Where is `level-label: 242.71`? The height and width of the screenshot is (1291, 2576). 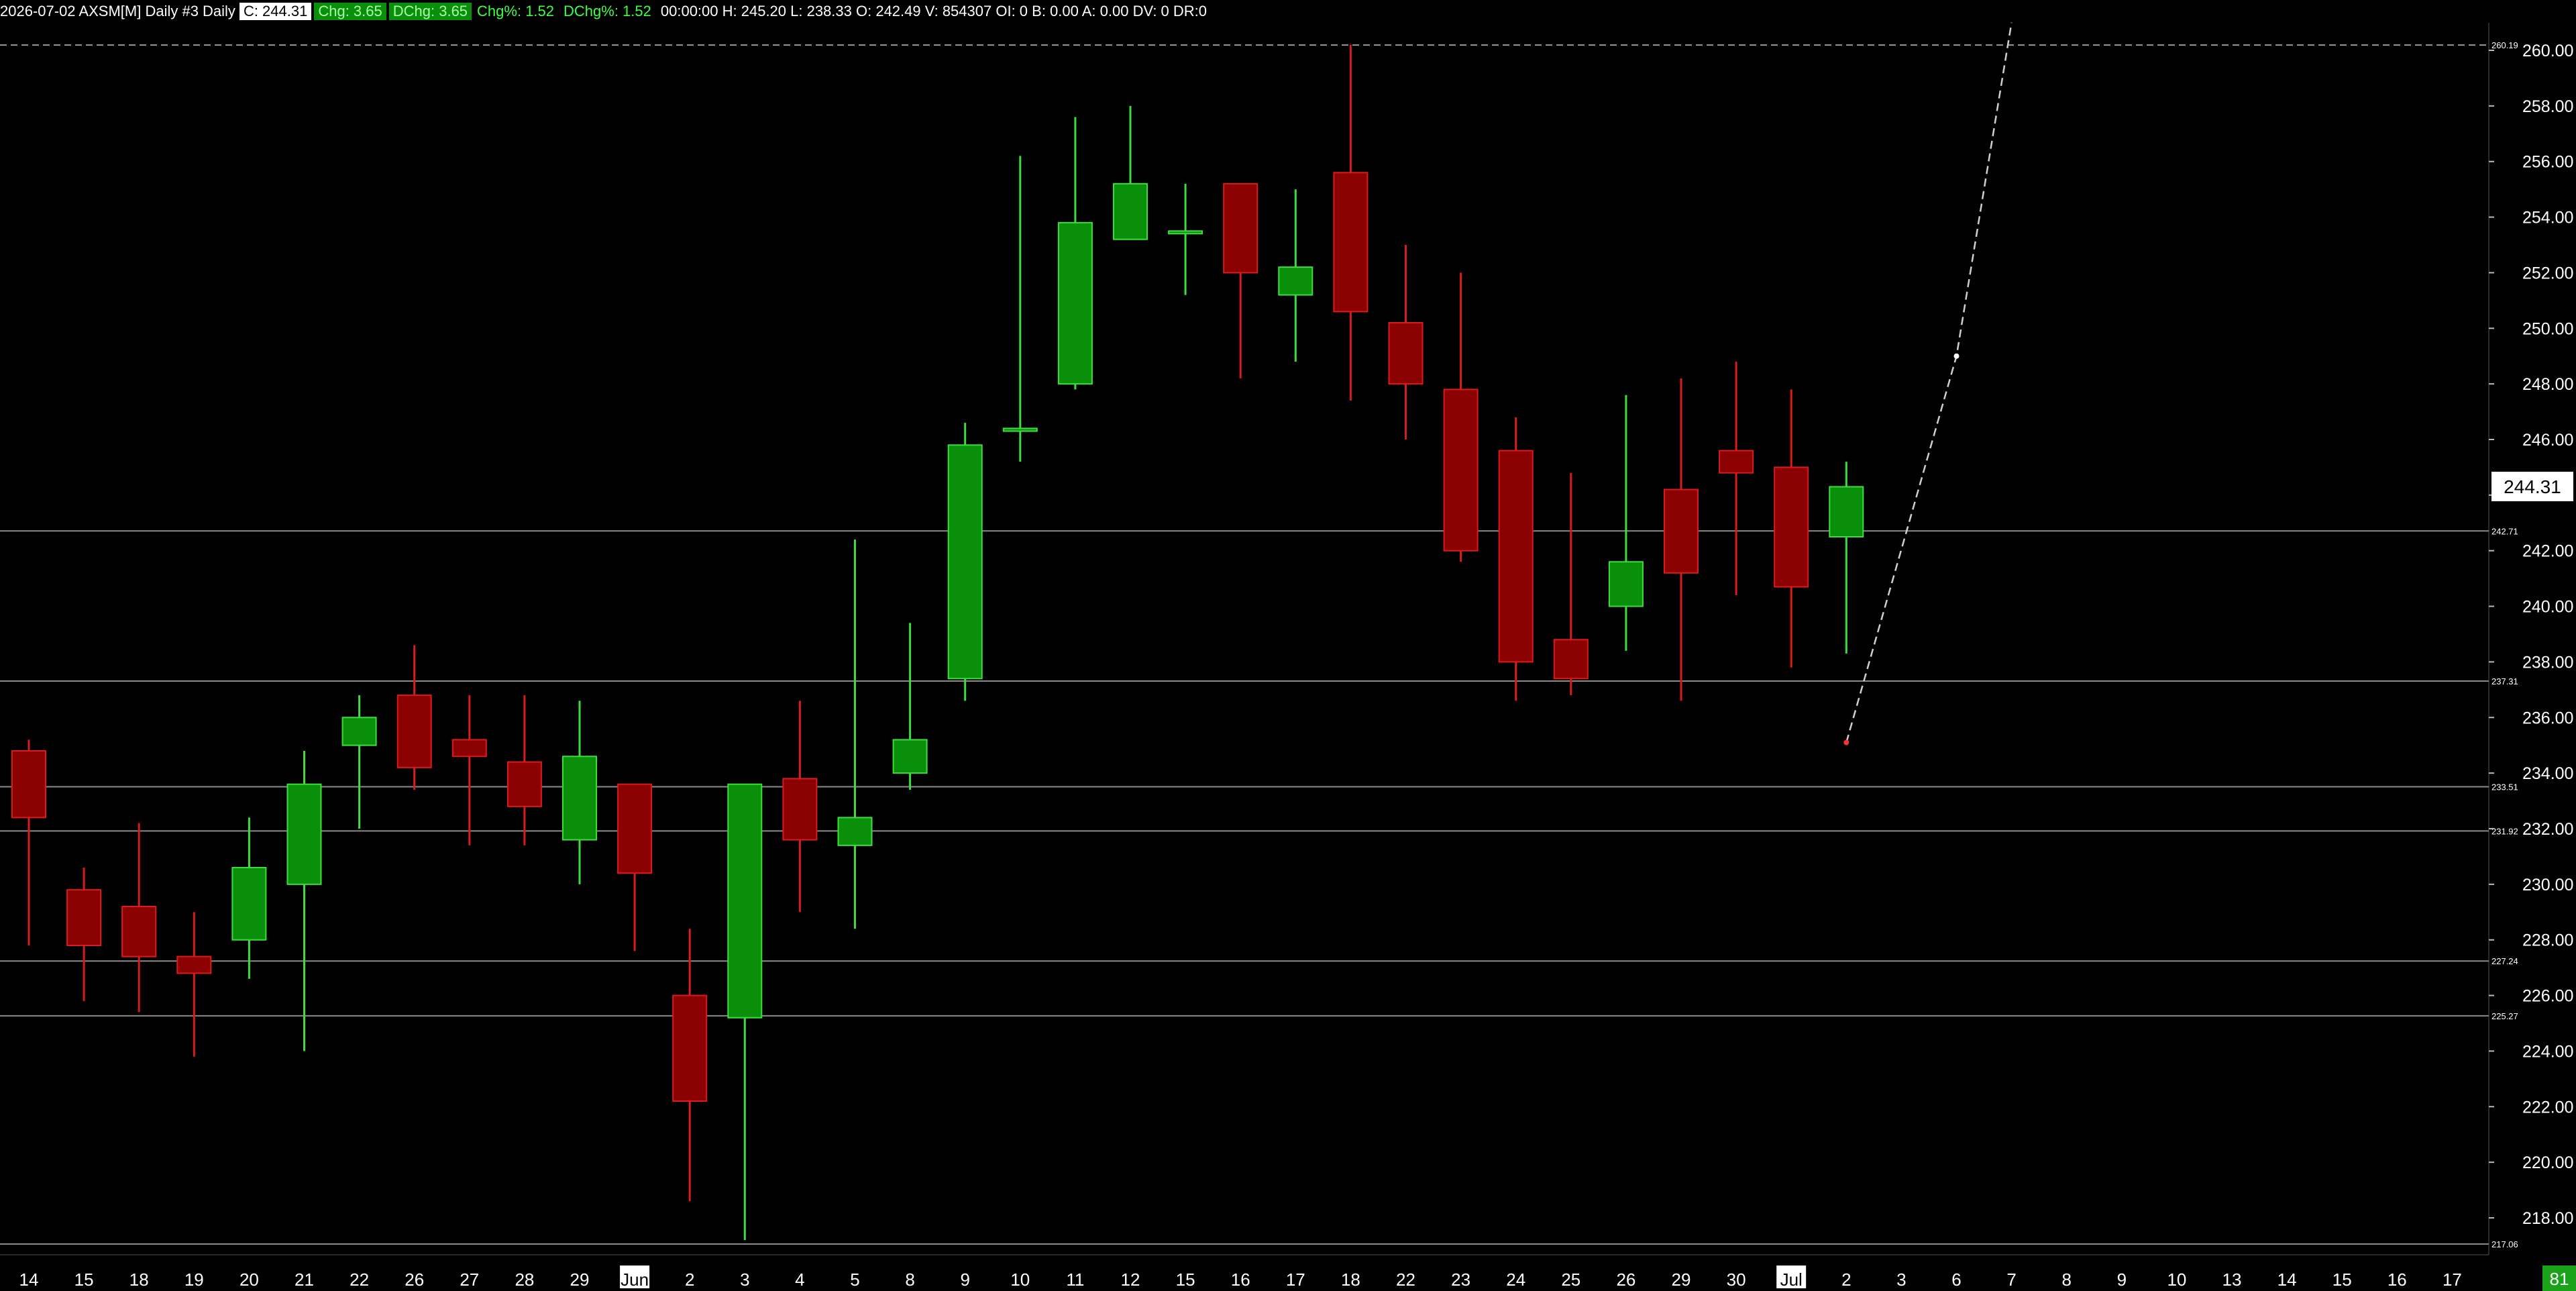 level-label: 242.71 is located at coordinates (2504, 531).